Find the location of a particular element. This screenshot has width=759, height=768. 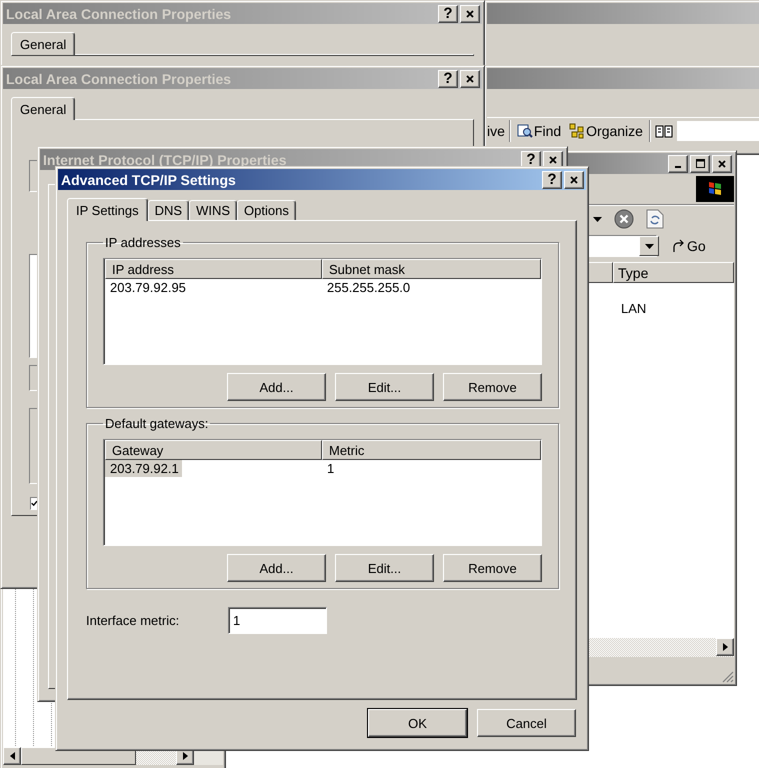

table-cell: 203.79.92.95 is located at coordinates (213, 287).